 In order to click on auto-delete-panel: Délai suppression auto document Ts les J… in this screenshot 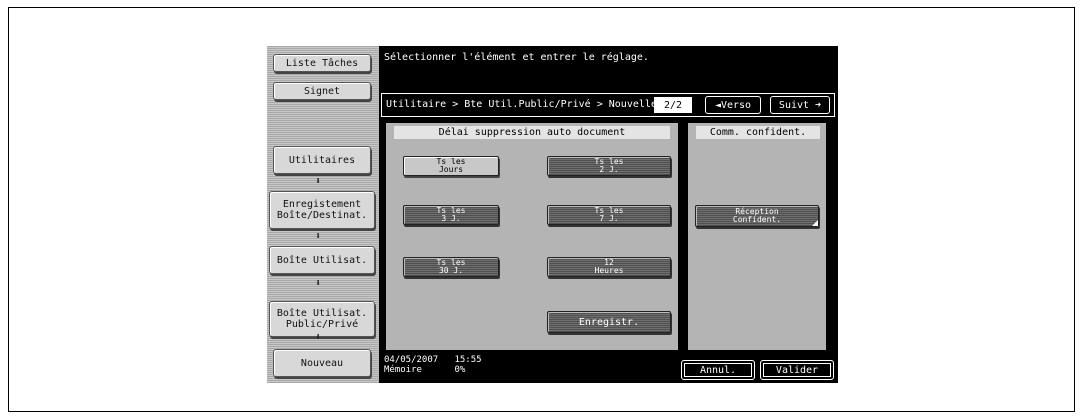, I will do `click(532, 236)`.